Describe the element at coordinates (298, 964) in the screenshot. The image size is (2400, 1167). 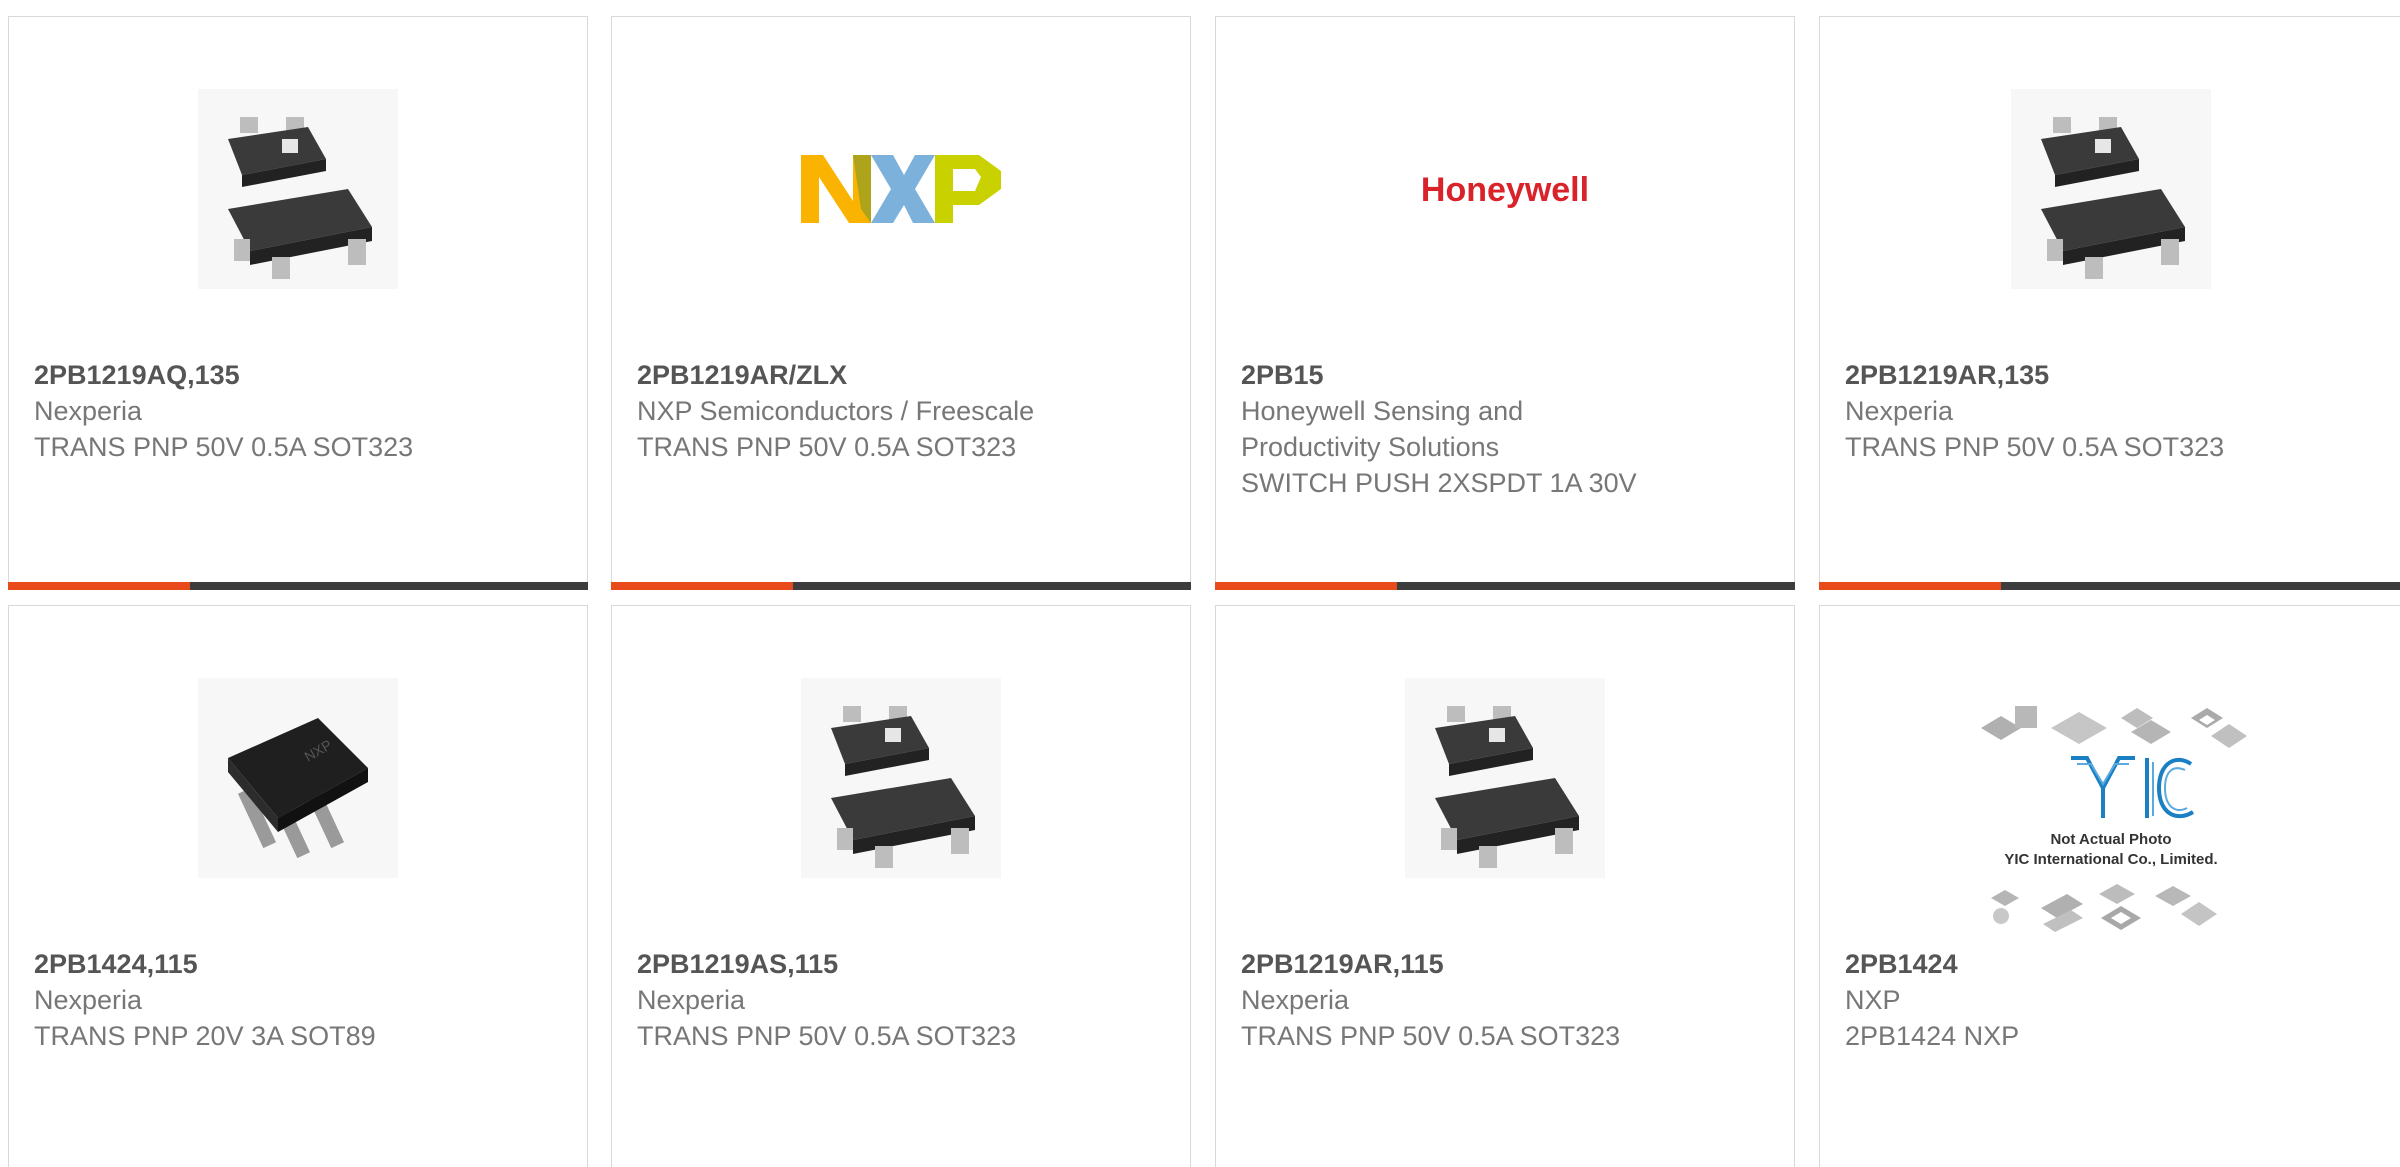
I see `part-number: 2PB1424,115` at that location.